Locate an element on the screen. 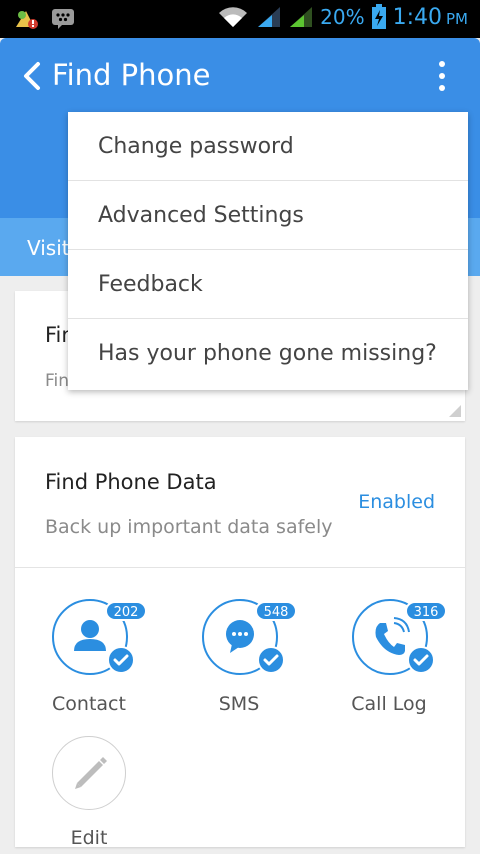  menu-item-phone-missing: Has your phone gone missing? is located at coordinates (268, 353).